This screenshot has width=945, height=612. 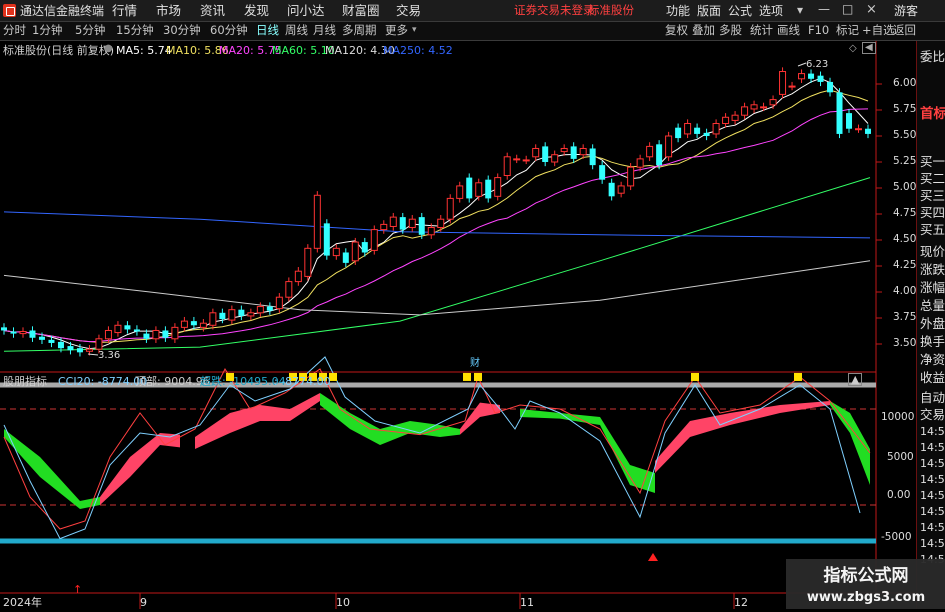 What do you see at coordinates (847, 30) in the screenshot?
I see `tool-biaoji: 标记` at bounding box center [847, 30].